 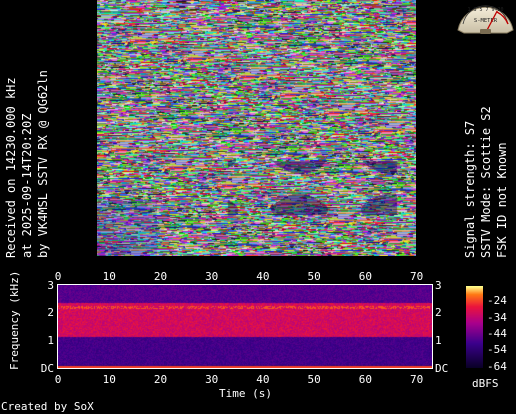 I want to click on x-tick-label-top: 20, so click(x=160, y=276).